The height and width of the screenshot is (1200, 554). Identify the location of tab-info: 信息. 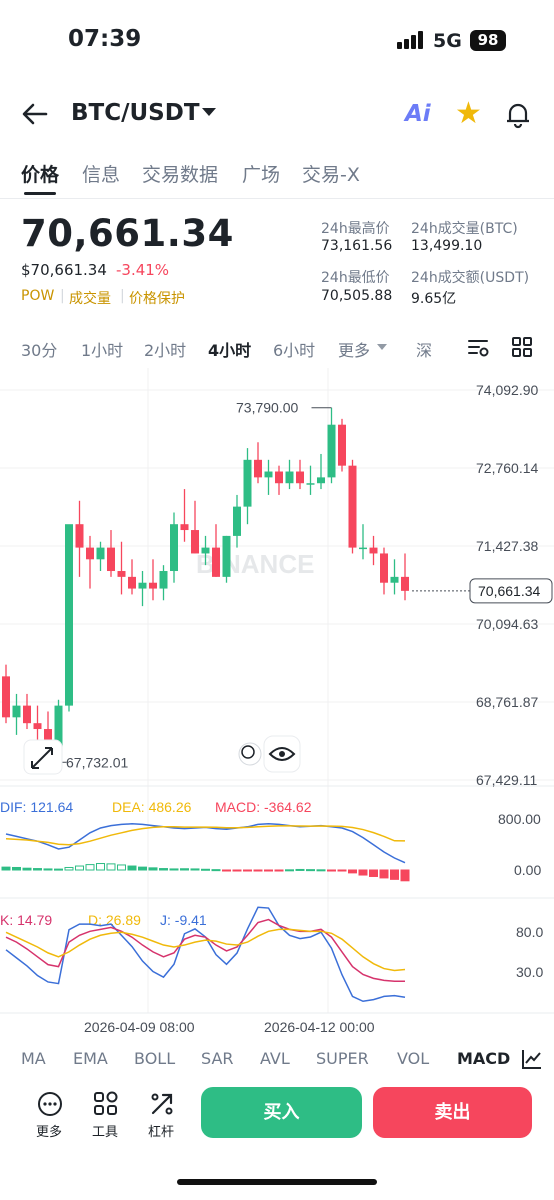
(101, 173).